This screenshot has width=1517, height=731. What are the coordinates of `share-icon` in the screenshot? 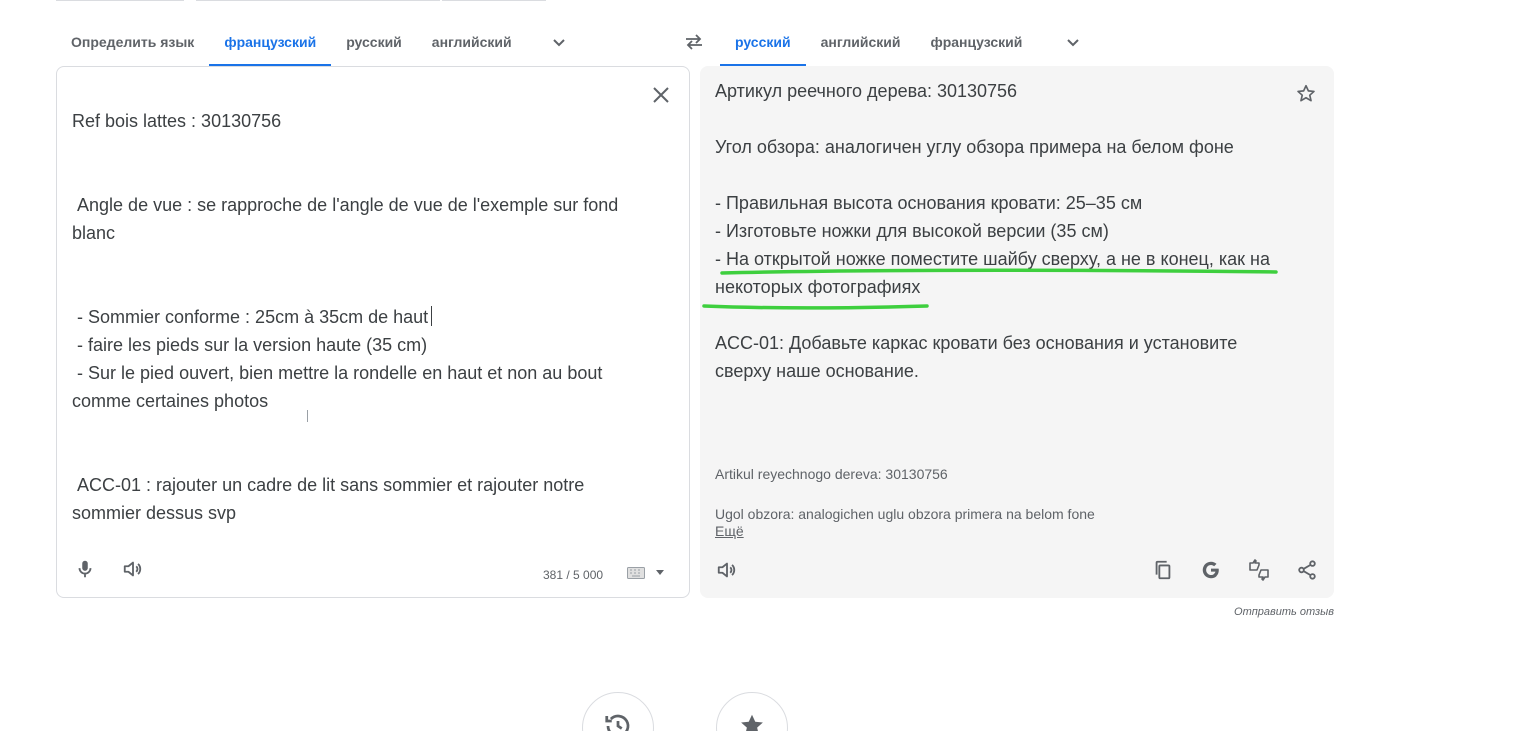 It's located at (1307, 570).